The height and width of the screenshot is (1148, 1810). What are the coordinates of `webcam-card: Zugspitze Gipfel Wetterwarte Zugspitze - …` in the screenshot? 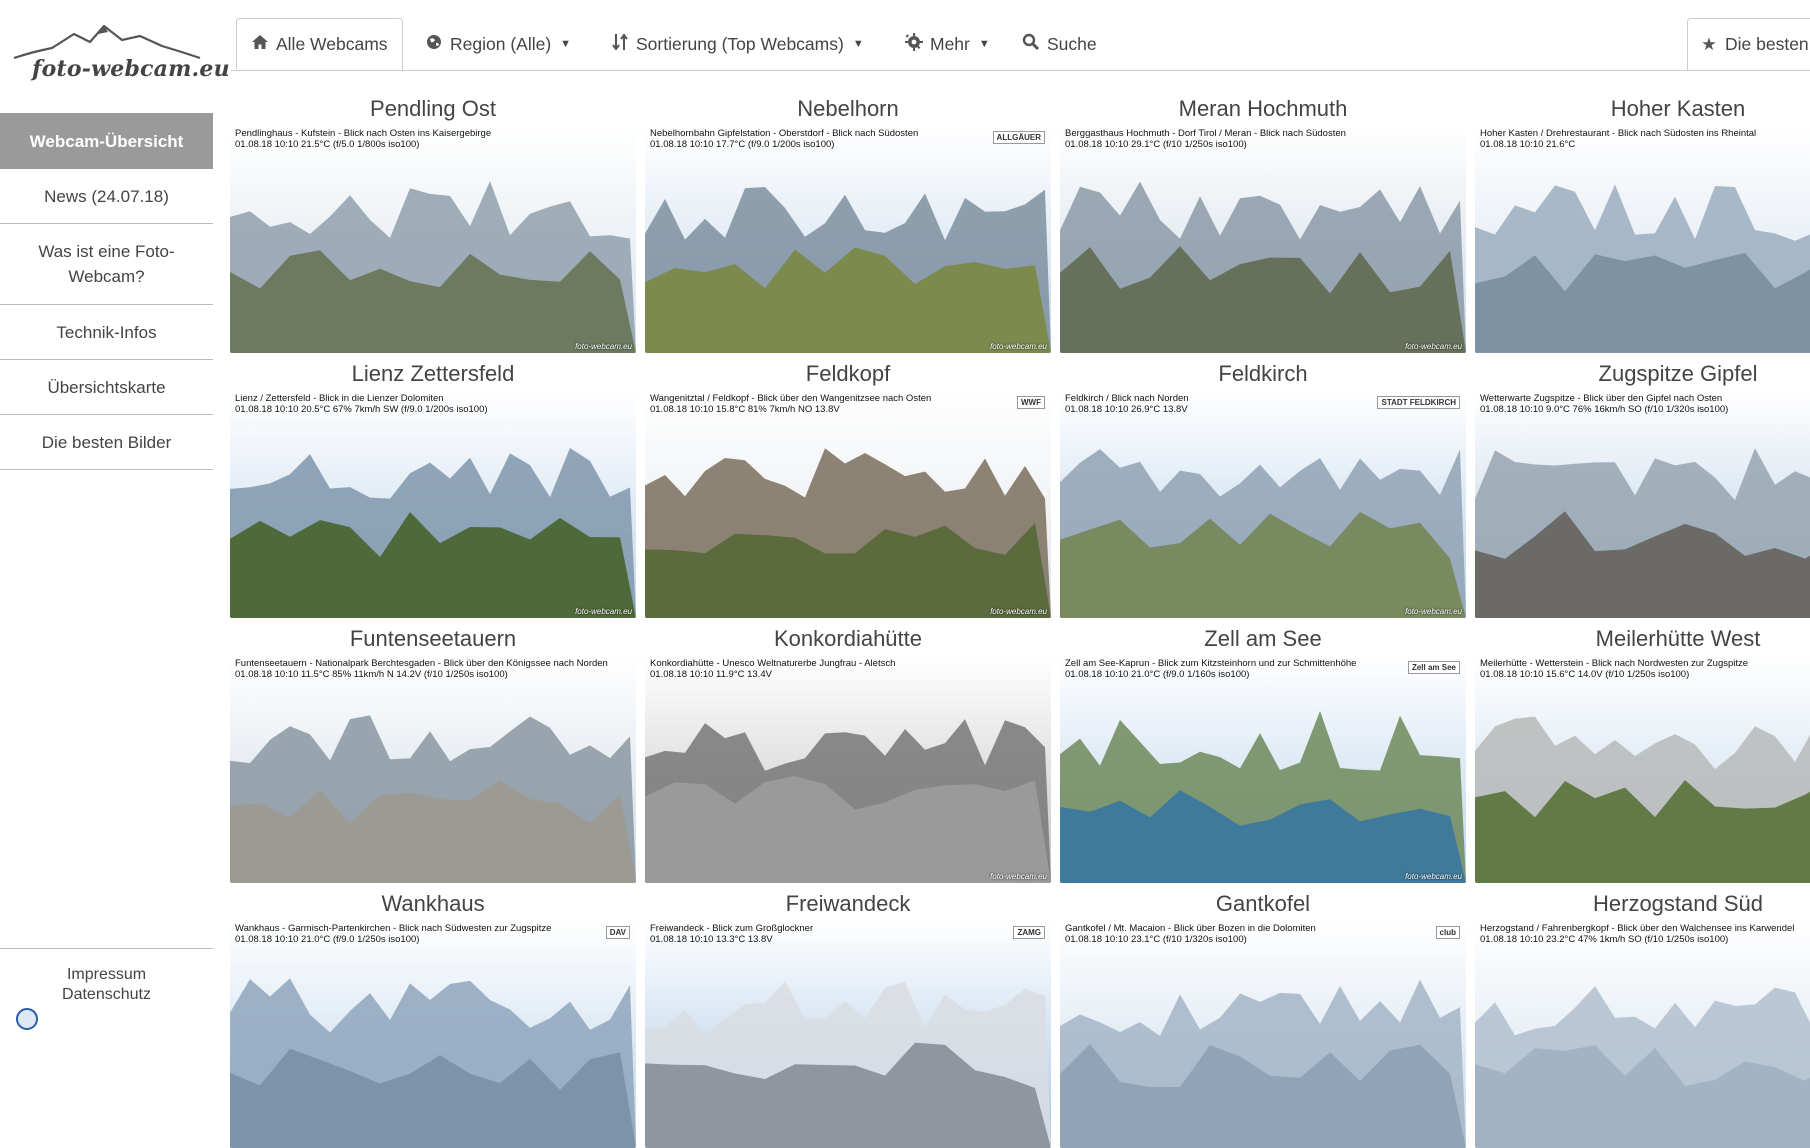 It's located at (1642, 485).